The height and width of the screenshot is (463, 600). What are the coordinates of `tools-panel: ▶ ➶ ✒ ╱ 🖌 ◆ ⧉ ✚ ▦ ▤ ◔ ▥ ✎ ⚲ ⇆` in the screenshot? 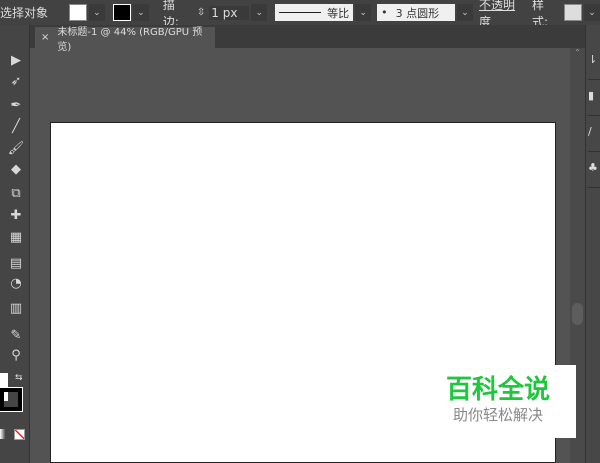 It's located at (15, 244).